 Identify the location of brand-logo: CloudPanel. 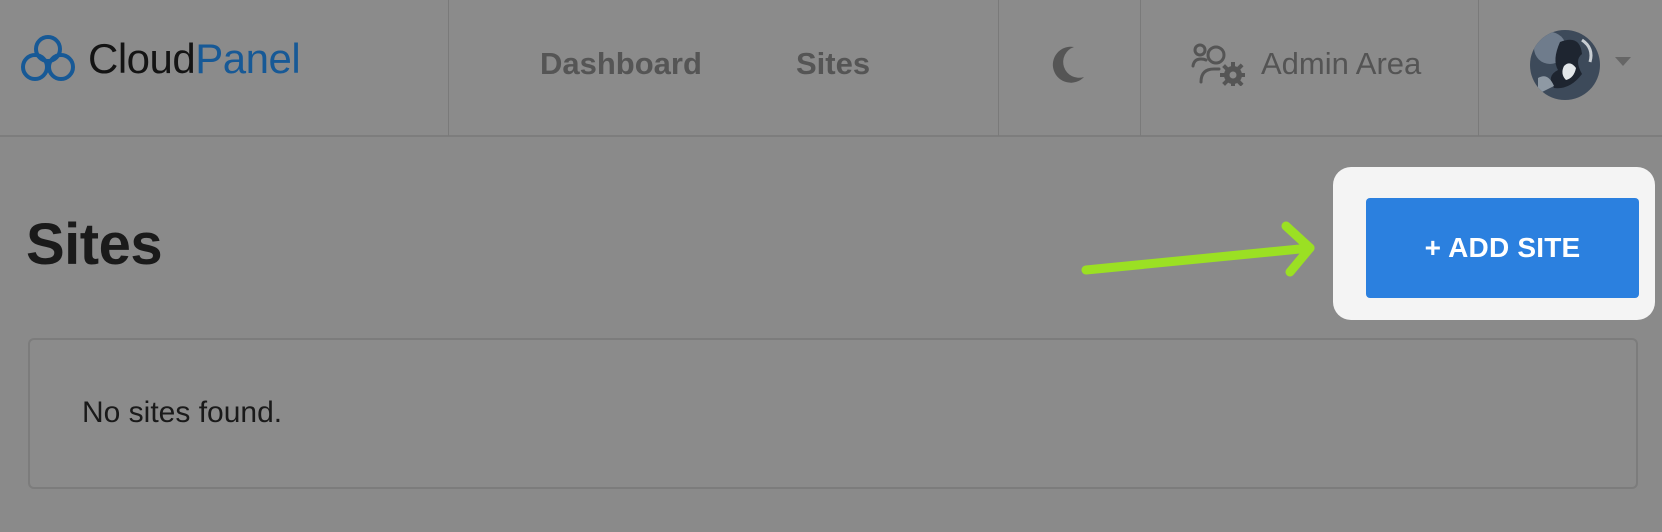
(160, 59).